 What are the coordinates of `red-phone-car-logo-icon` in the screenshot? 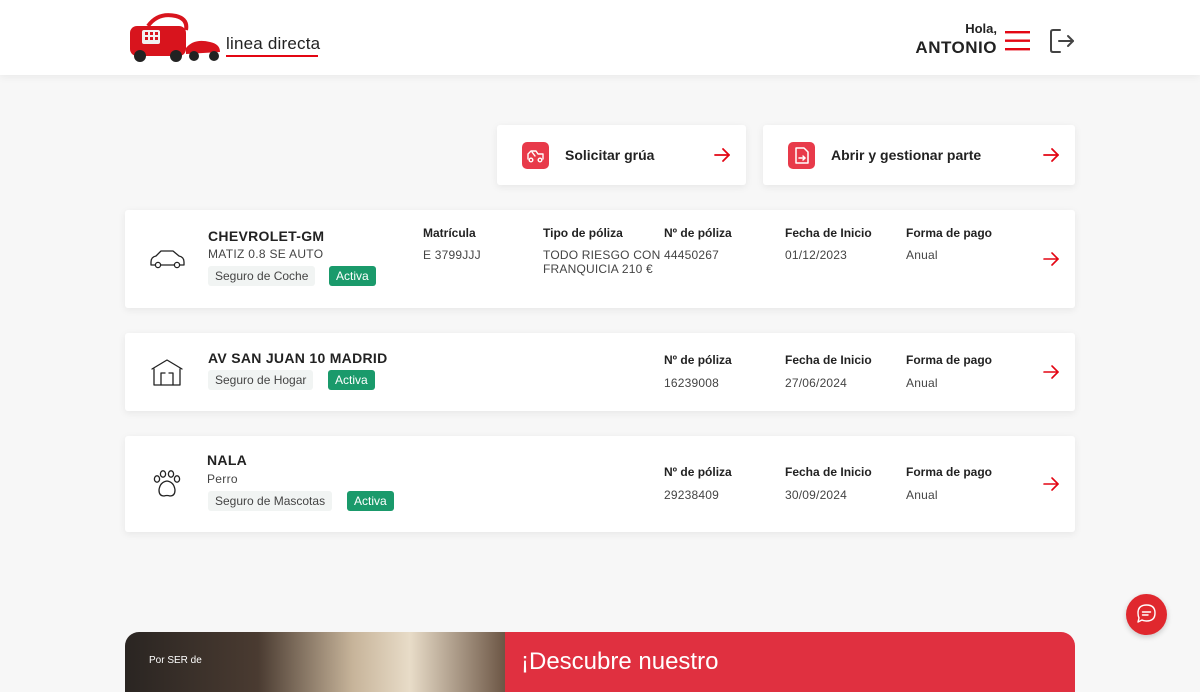 It's located at (175, 37).